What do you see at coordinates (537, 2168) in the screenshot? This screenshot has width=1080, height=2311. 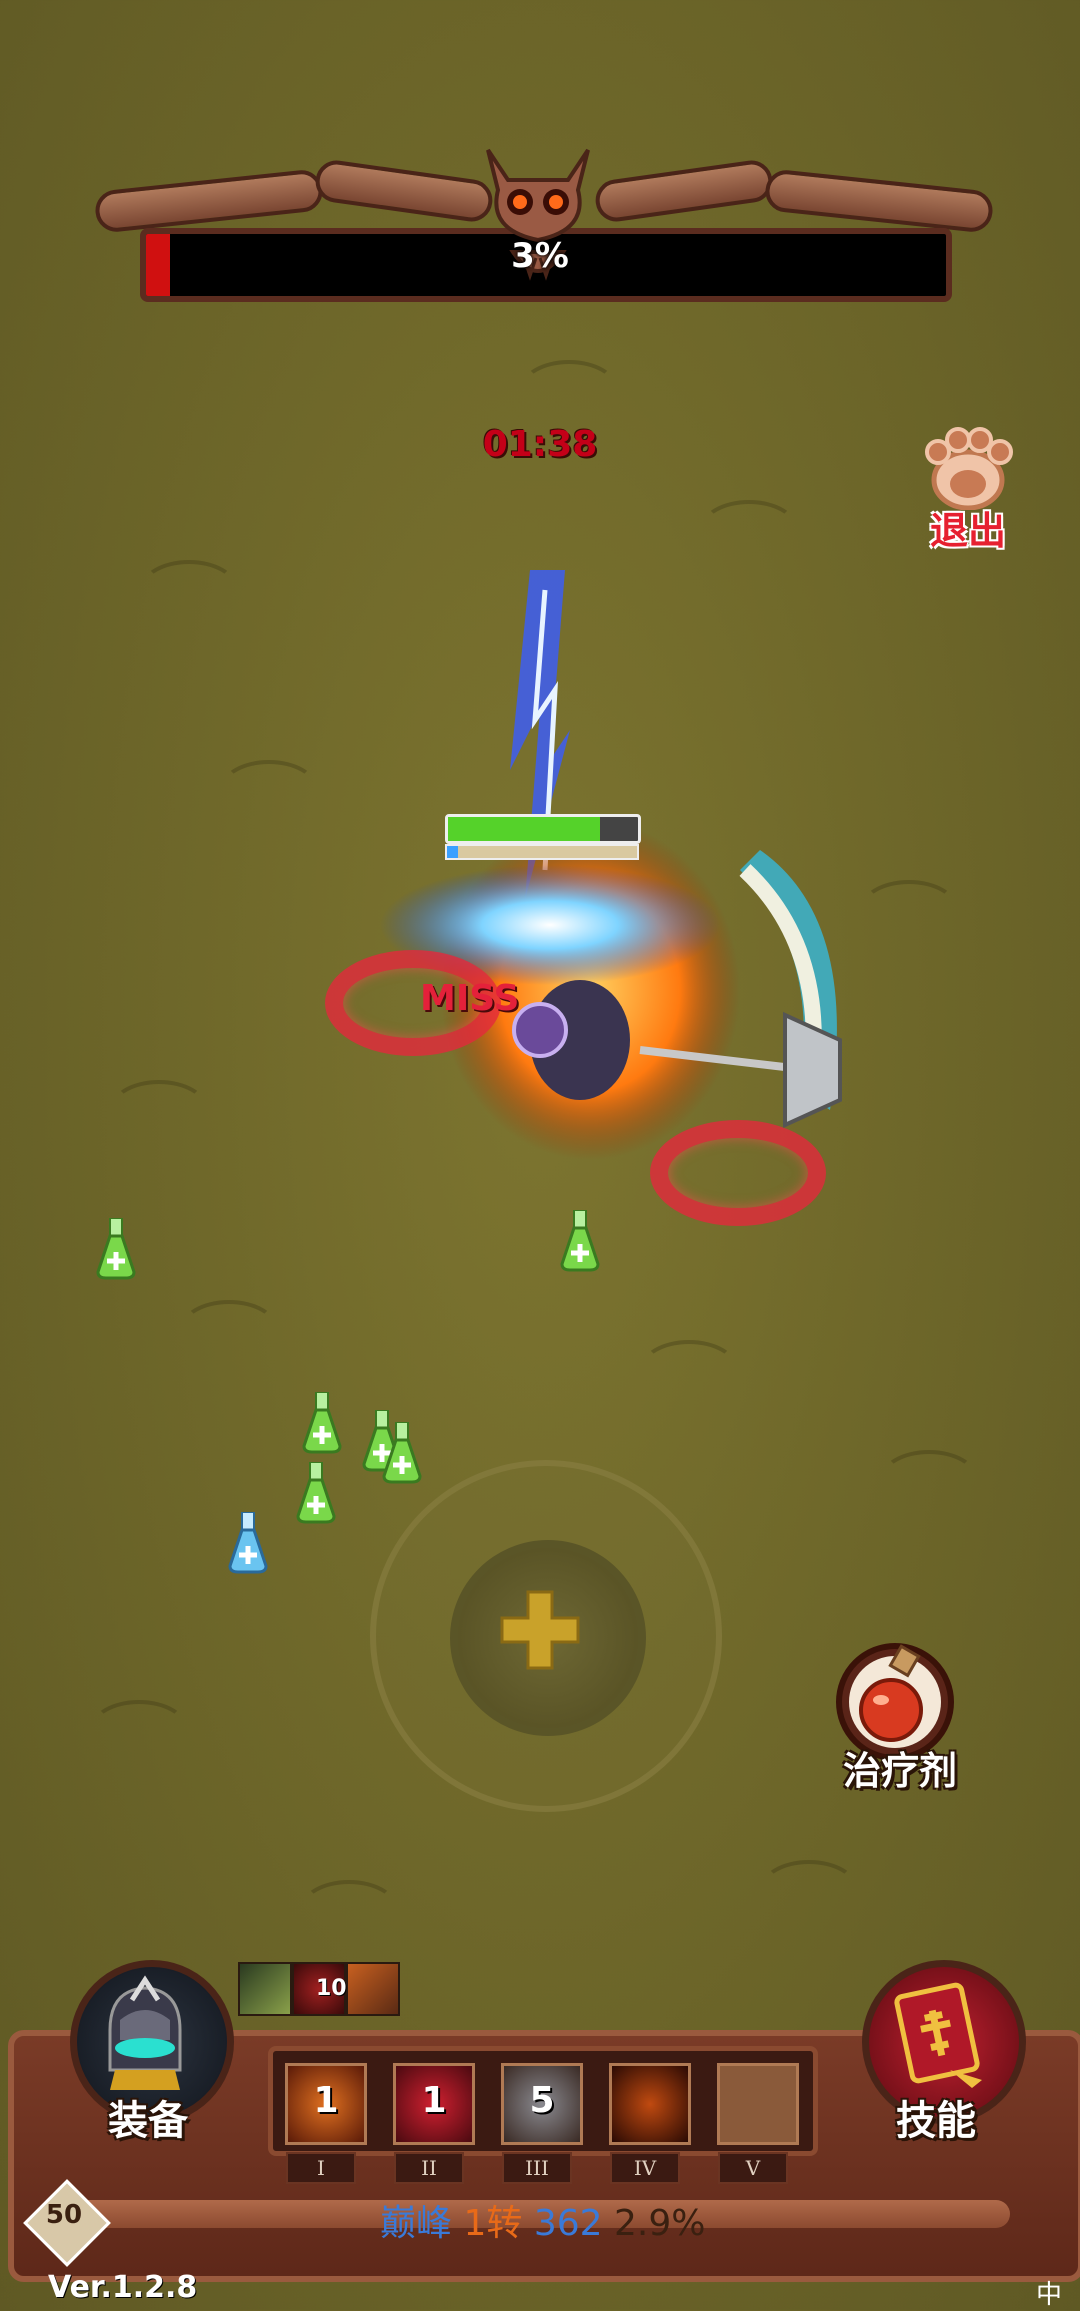 I see `slot-numeral-3: III` at bounding box center [537, 2168].